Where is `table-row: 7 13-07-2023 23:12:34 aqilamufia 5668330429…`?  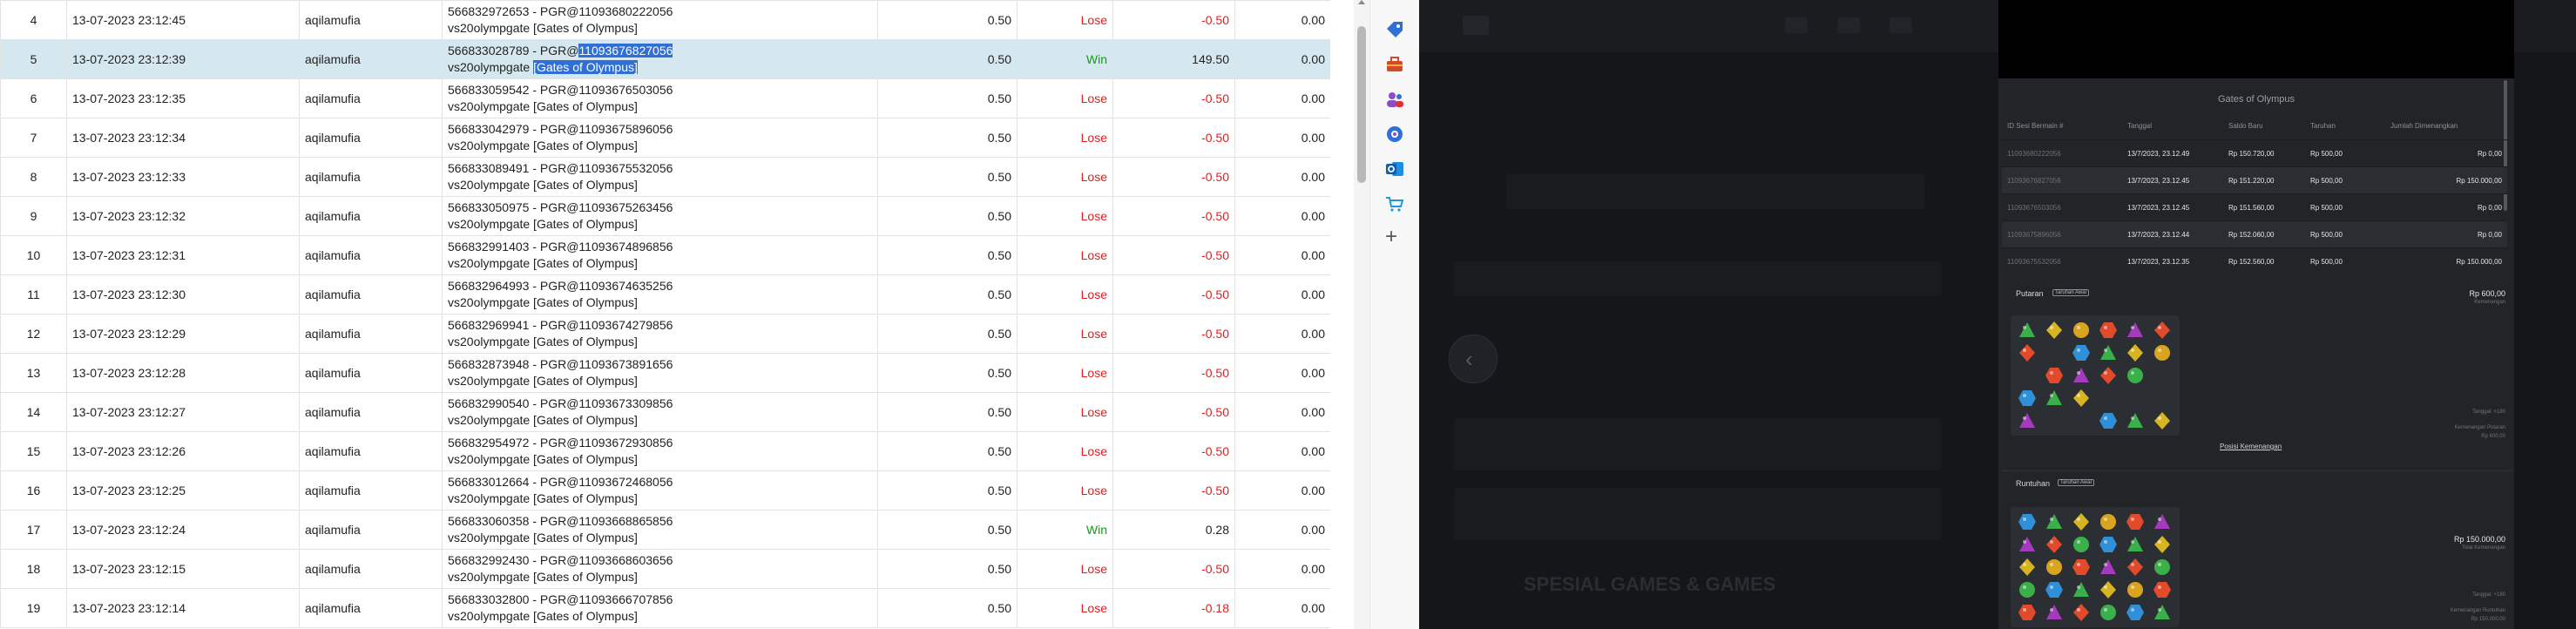 table-row: 7 13-07-2023 23:12:34 aqilamufia 5668330429… is located at coordinates (665, 138).